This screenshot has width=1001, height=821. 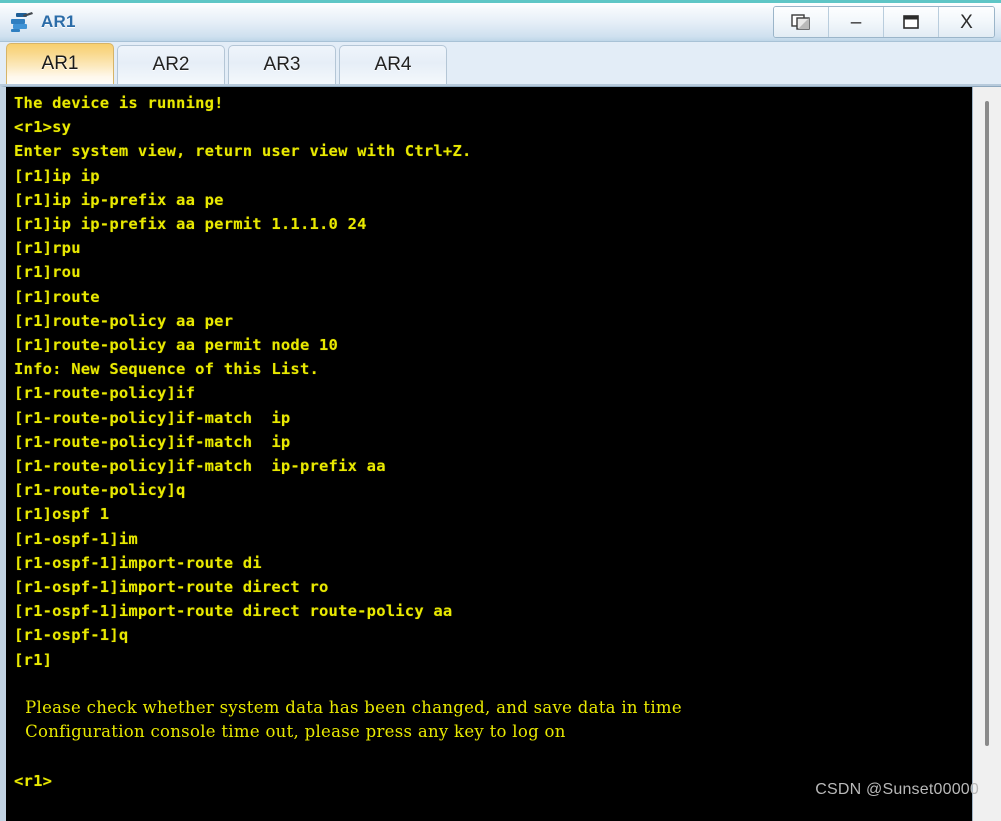 I want to click on tab-ar4: AR4, so click(x=393, y=64).